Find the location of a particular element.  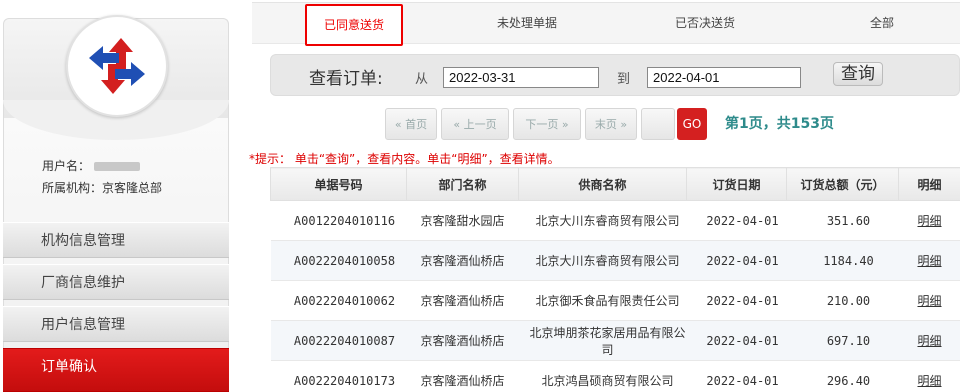

menu-item-org-info: 机构信息管理 is located at coordinates (116, 240).